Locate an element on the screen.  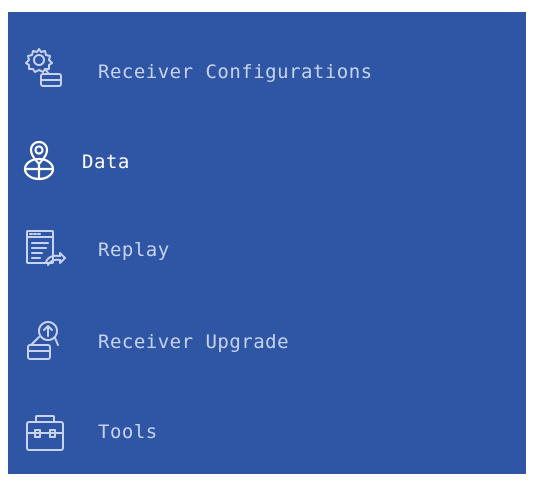
menu-item-label: Receiver Upgrade is located at coordinates (194, 342).